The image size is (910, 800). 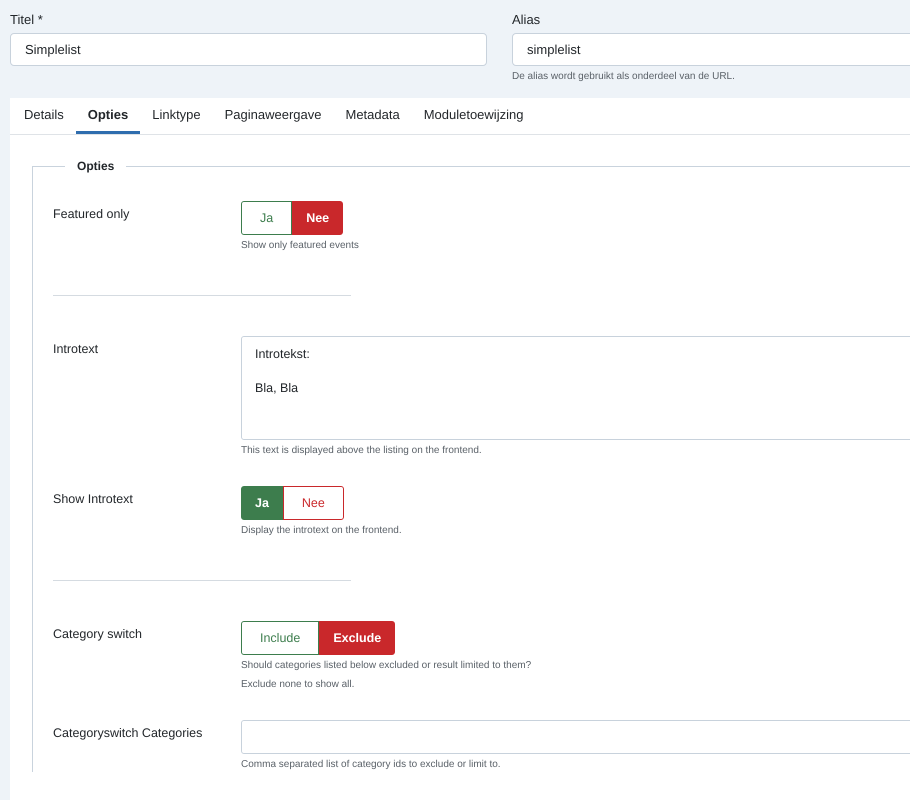 I want to click on input-field, so click(x=575, y=737).